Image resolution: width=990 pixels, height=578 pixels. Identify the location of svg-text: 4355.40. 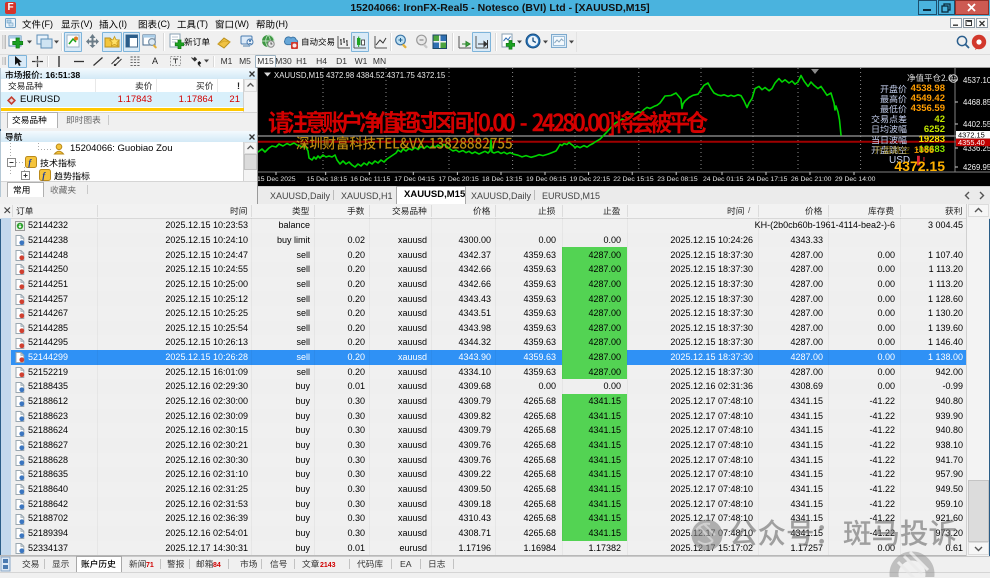
(971, 142).